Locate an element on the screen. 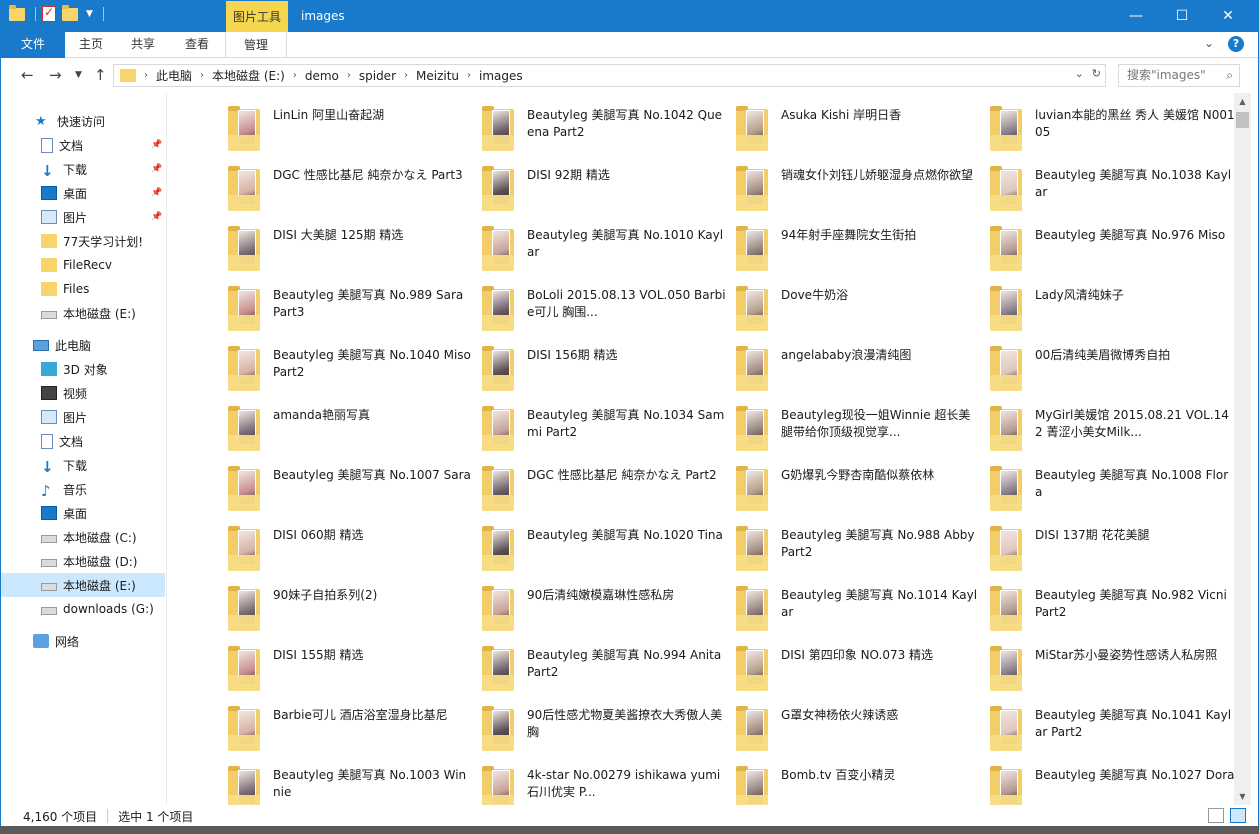 The width and height of the screenshot is (1259, 834). folder-item: Beautyleg 美腿写真 No.1010 Kaylar is located at coordinates (609, 251).